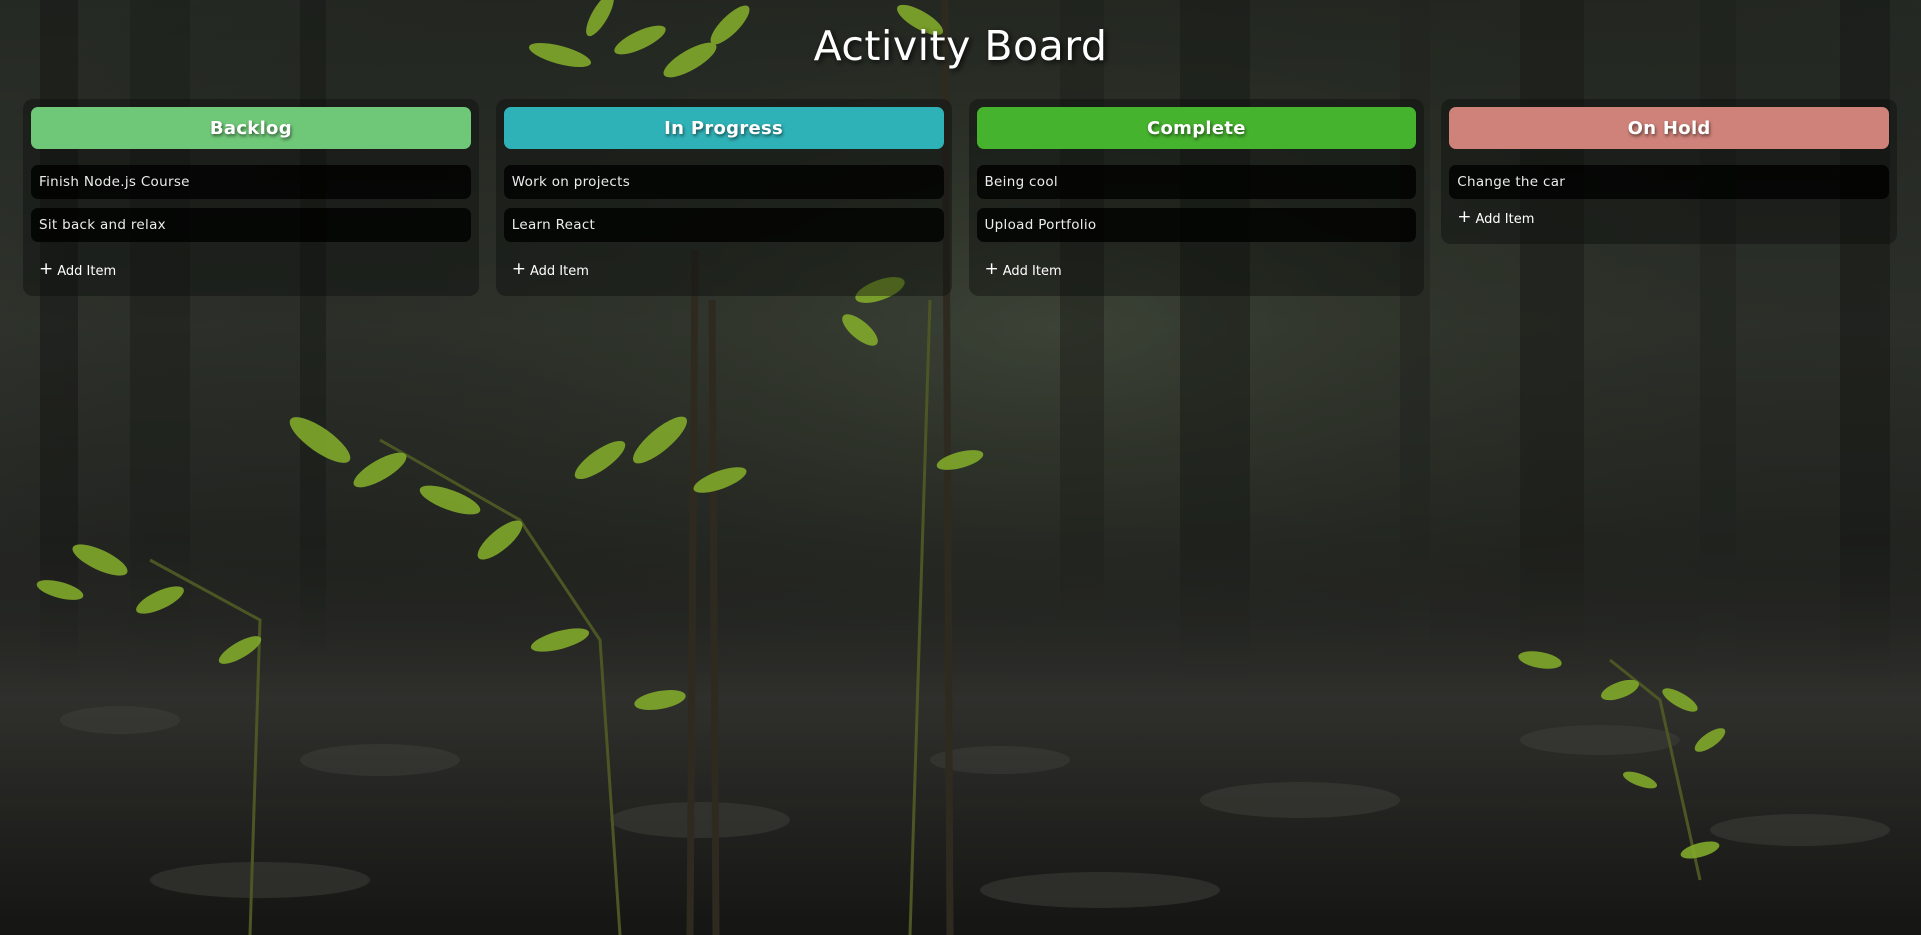 The image size is (1921, 935). I want to click on list-item: Change the car, so click(1669, 182).